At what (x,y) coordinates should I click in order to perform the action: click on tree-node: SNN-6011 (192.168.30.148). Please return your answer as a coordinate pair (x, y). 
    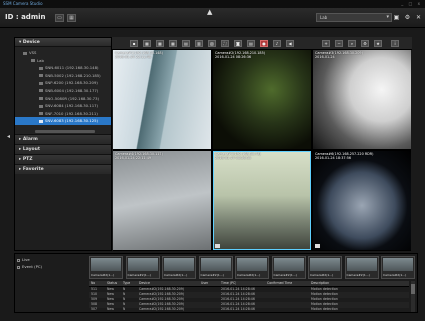
    Looking at the image, I should click on (63, 68).